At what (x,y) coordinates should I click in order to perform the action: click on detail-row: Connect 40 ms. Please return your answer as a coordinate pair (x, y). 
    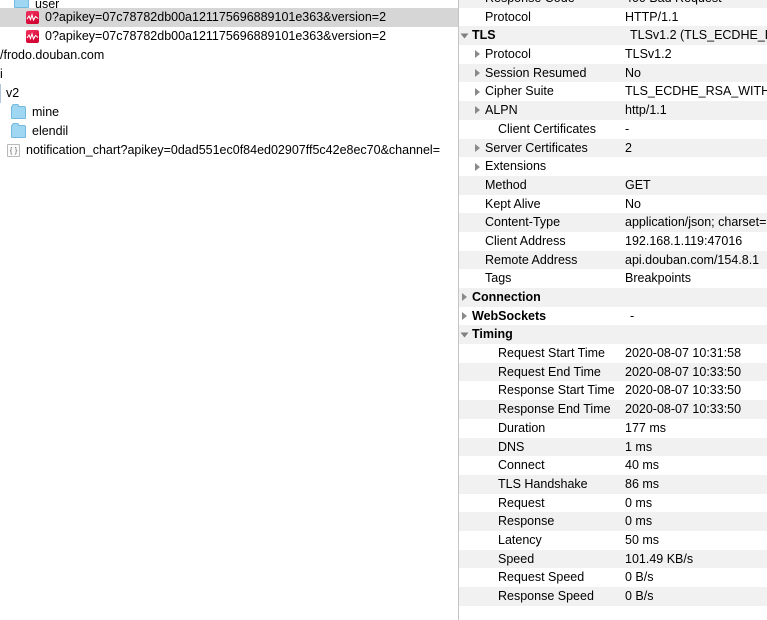
    Looking at the image, I should click on (613, 465).